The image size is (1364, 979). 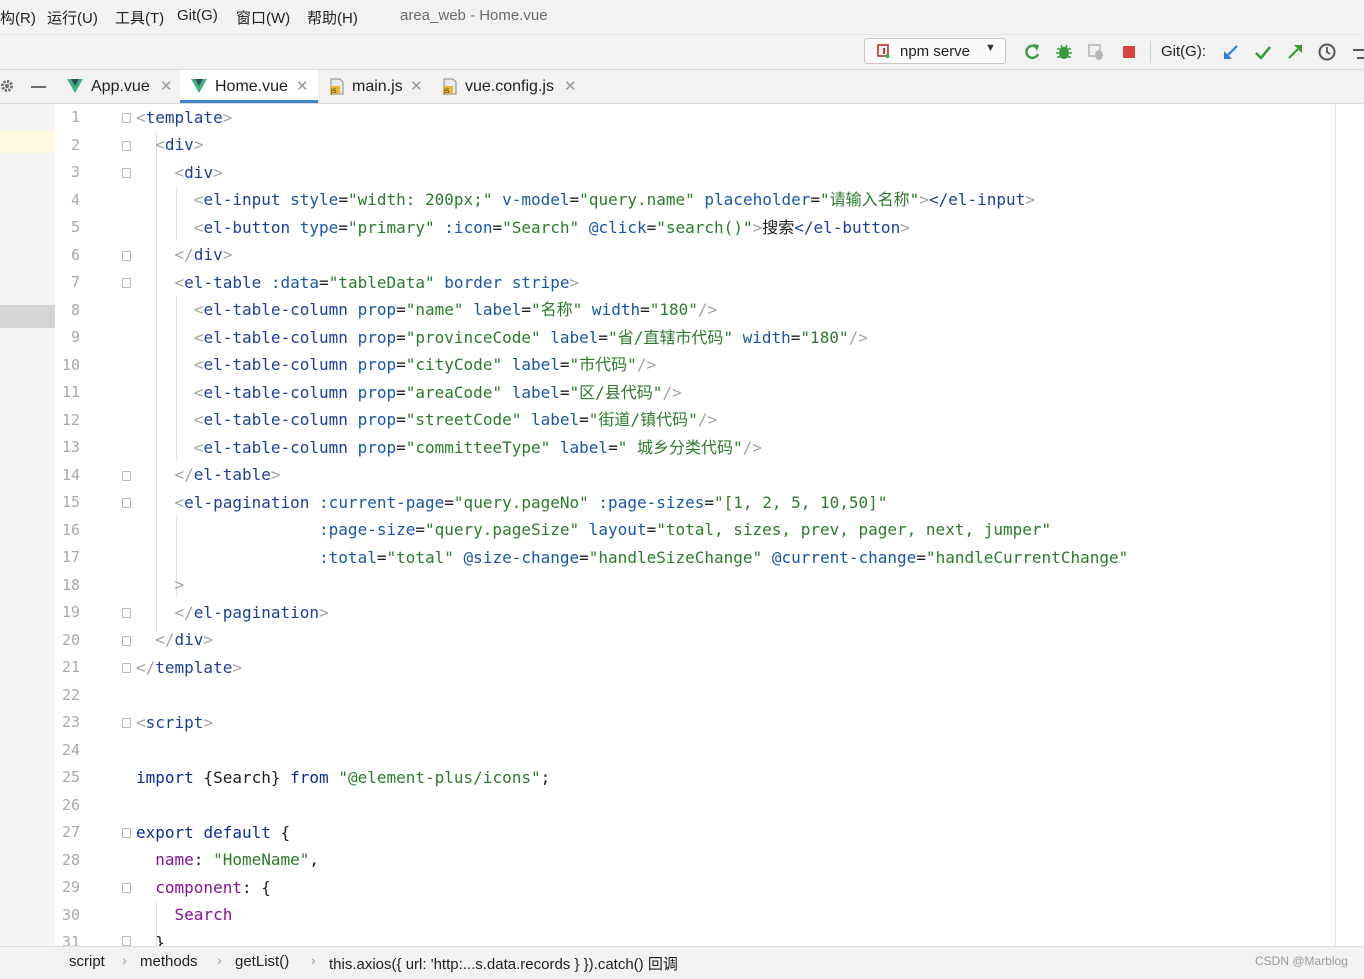 I want to click on chevron-down-icon: ▼, so click(x=990, y=48).